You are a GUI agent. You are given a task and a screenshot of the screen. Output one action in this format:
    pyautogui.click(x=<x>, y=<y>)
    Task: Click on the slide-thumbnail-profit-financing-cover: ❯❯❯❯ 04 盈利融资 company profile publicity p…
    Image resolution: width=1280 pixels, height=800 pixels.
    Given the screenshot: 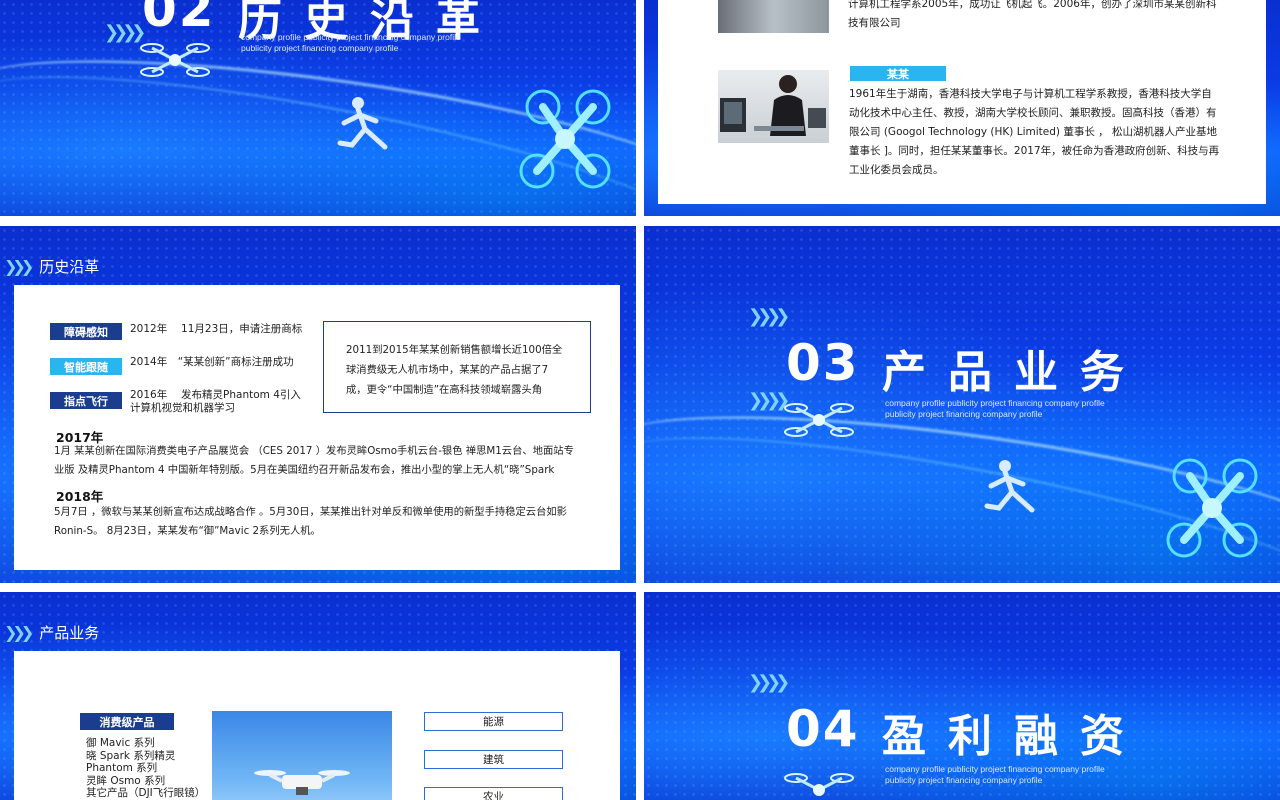 What is the action you would take?
    pyautogui.click(x=962, y=696)
    